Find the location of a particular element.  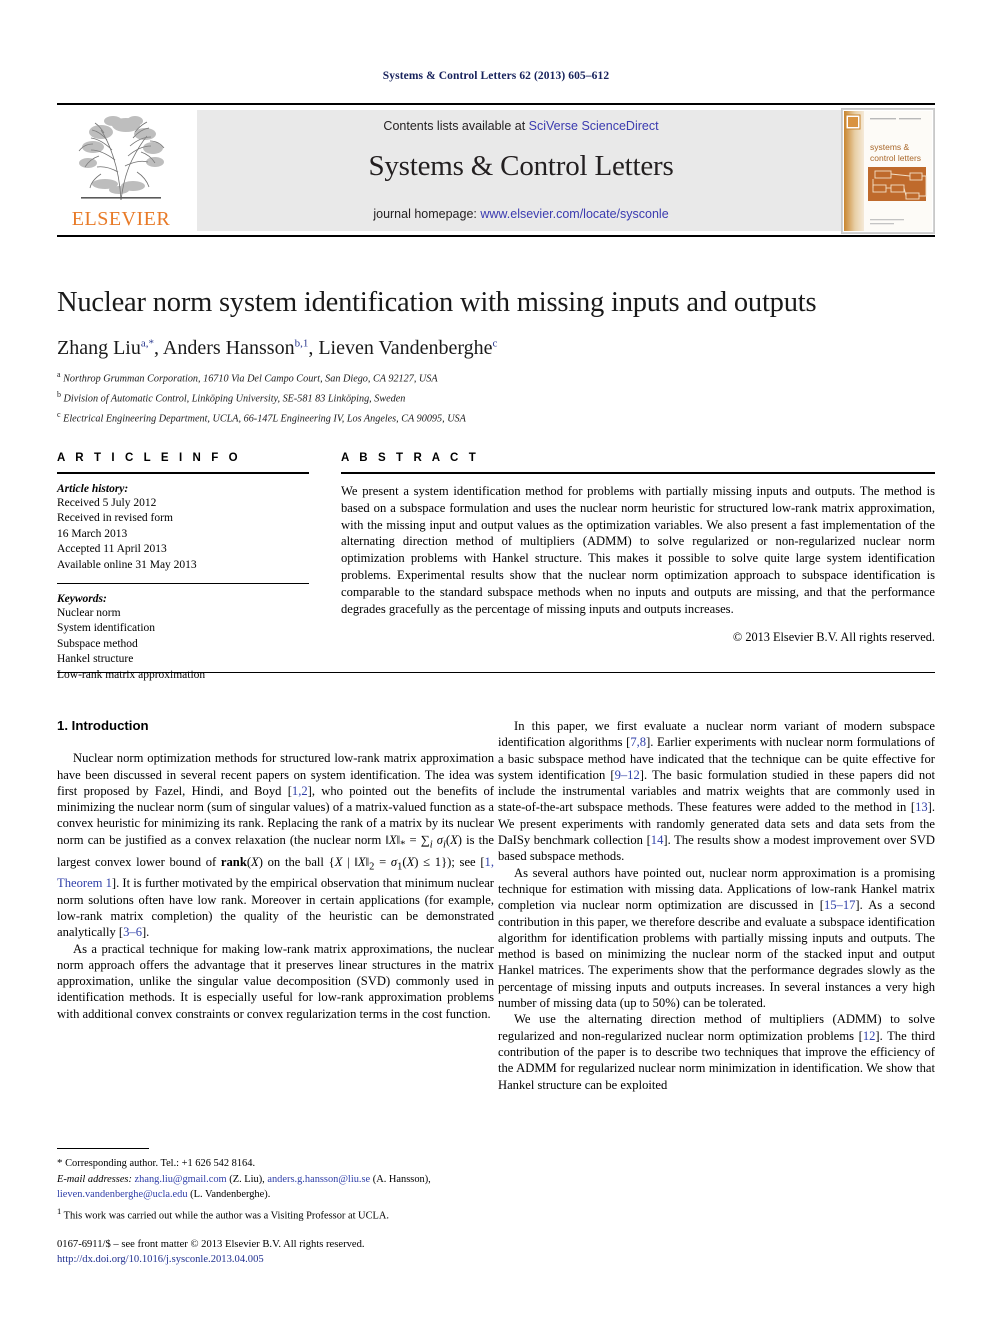

keywords-rule is located at coordinates (183, 584).